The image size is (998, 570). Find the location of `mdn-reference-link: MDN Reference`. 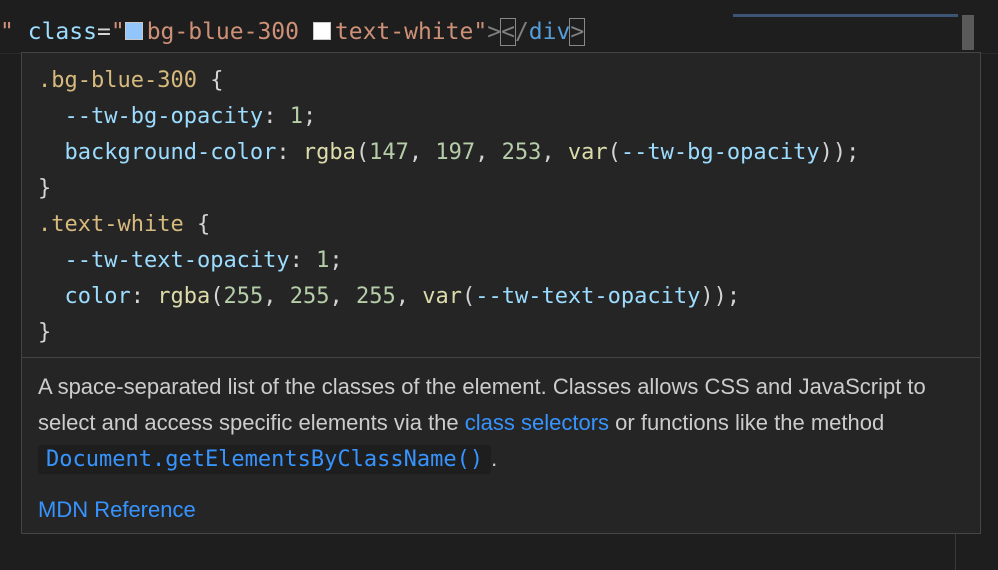

mdn-reference-link: MDN Reference is located at coordinates (501, 510).